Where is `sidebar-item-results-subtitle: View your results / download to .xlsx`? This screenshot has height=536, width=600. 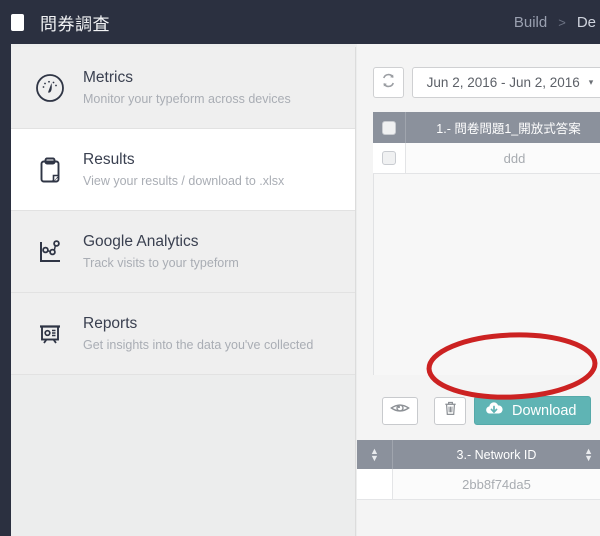 sidebar-item-results-subtitle: View your results / download to .xlsx is located at coordinates (184, 180).